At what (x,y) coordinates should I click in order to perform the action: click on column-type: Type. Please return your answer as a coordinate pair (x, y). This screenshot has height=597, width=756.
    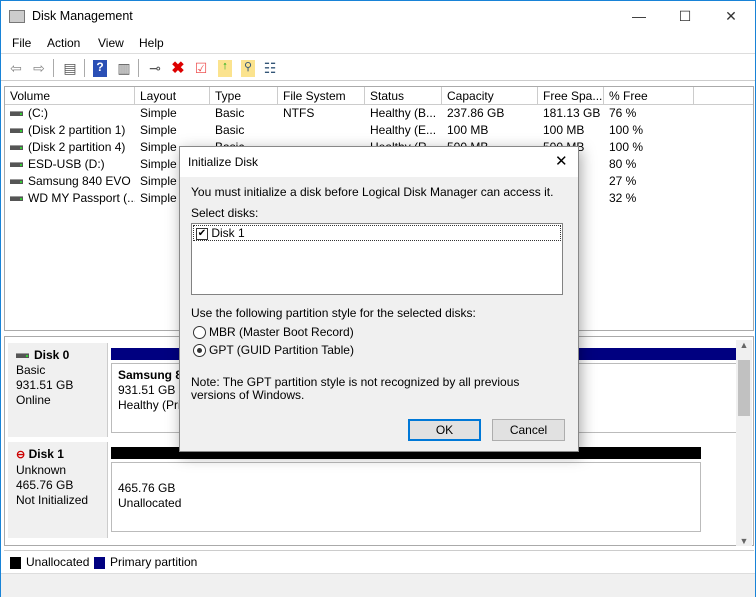
    Looking at the image, I should click on (244, 96).